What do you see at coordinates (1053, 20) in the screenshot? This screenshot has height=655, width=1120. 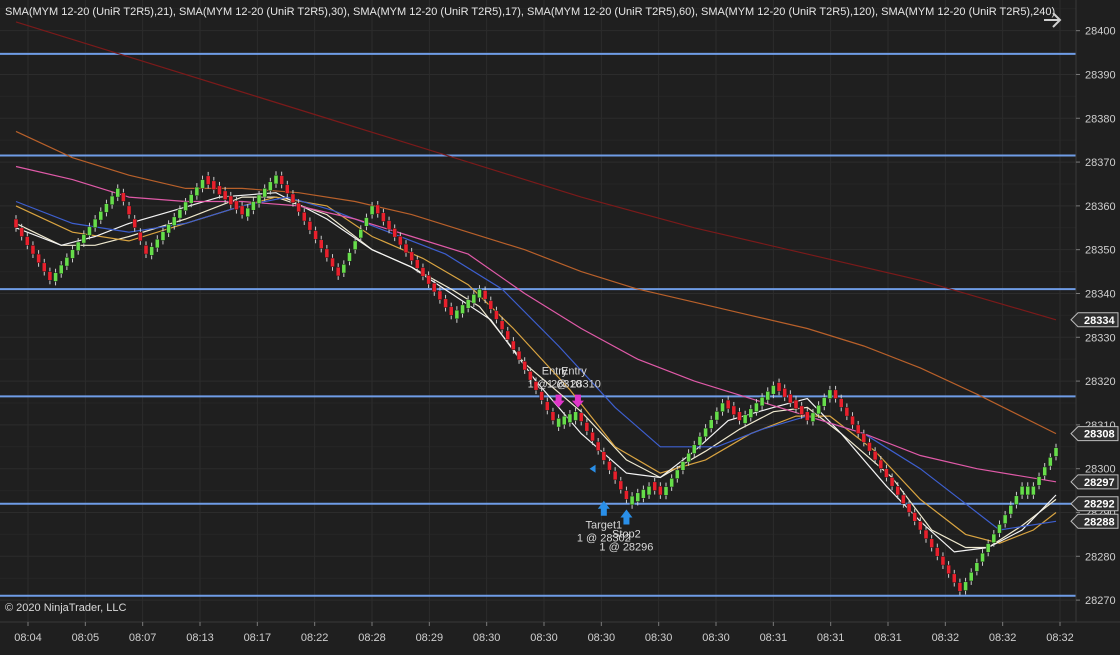 I see `arrow-right-icon` at bounding box center [1053, 20].